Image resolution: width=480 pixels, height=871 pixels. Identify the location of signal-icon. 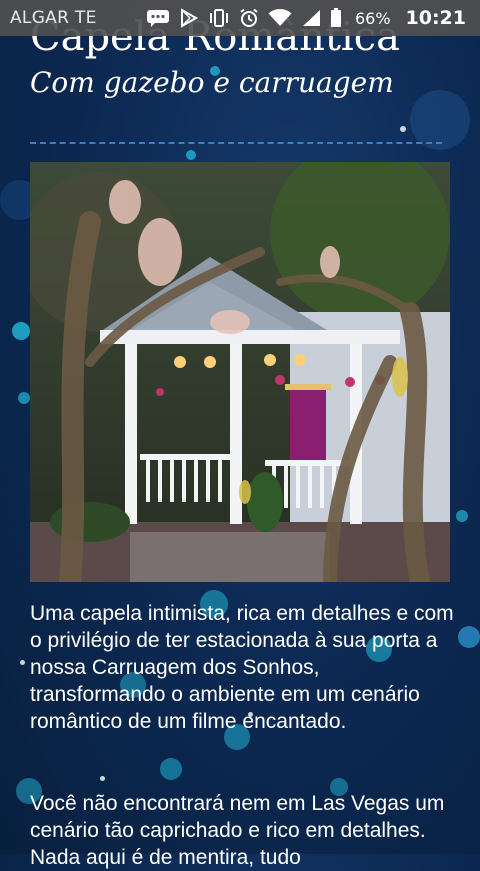
(311, 18).